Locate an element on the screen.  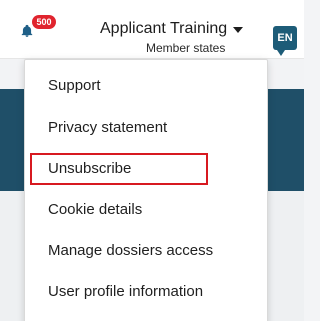
account-menu-button: Applicant Training Member states is located at coordinates (175, 38).